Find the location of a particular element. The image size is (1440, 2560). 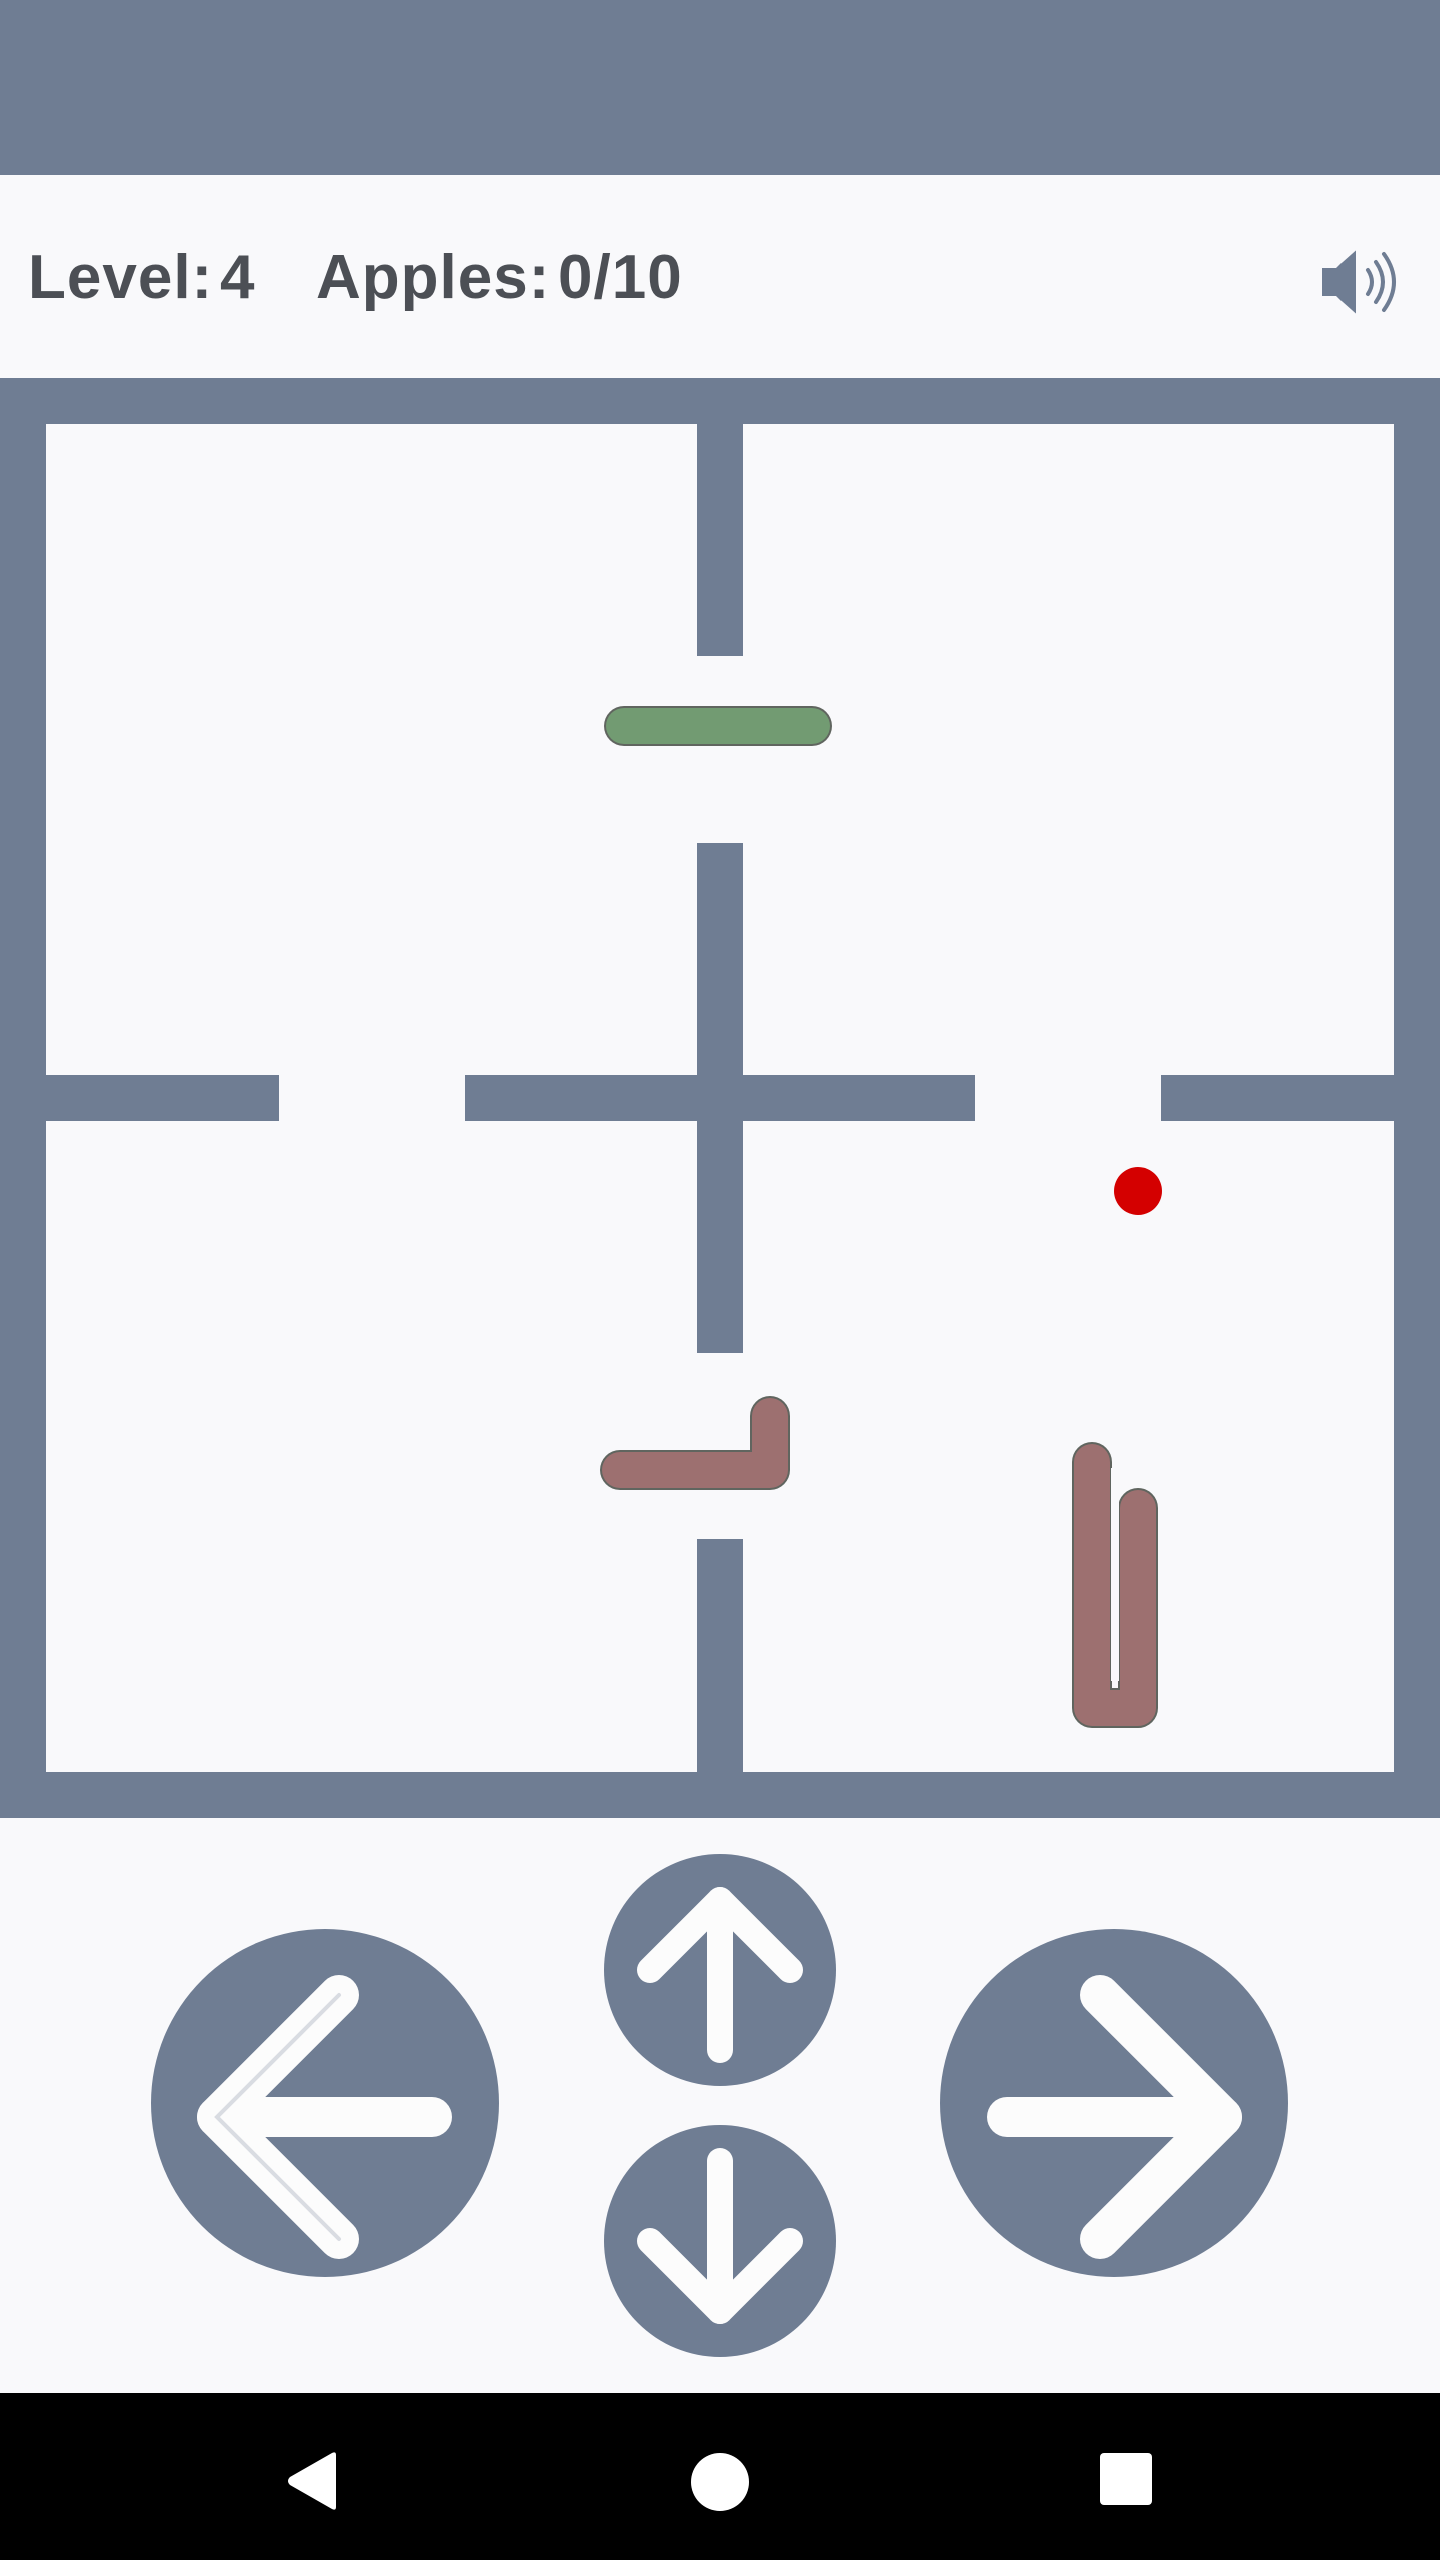

arrow-down-icon is located at coordinates (720, 2241).